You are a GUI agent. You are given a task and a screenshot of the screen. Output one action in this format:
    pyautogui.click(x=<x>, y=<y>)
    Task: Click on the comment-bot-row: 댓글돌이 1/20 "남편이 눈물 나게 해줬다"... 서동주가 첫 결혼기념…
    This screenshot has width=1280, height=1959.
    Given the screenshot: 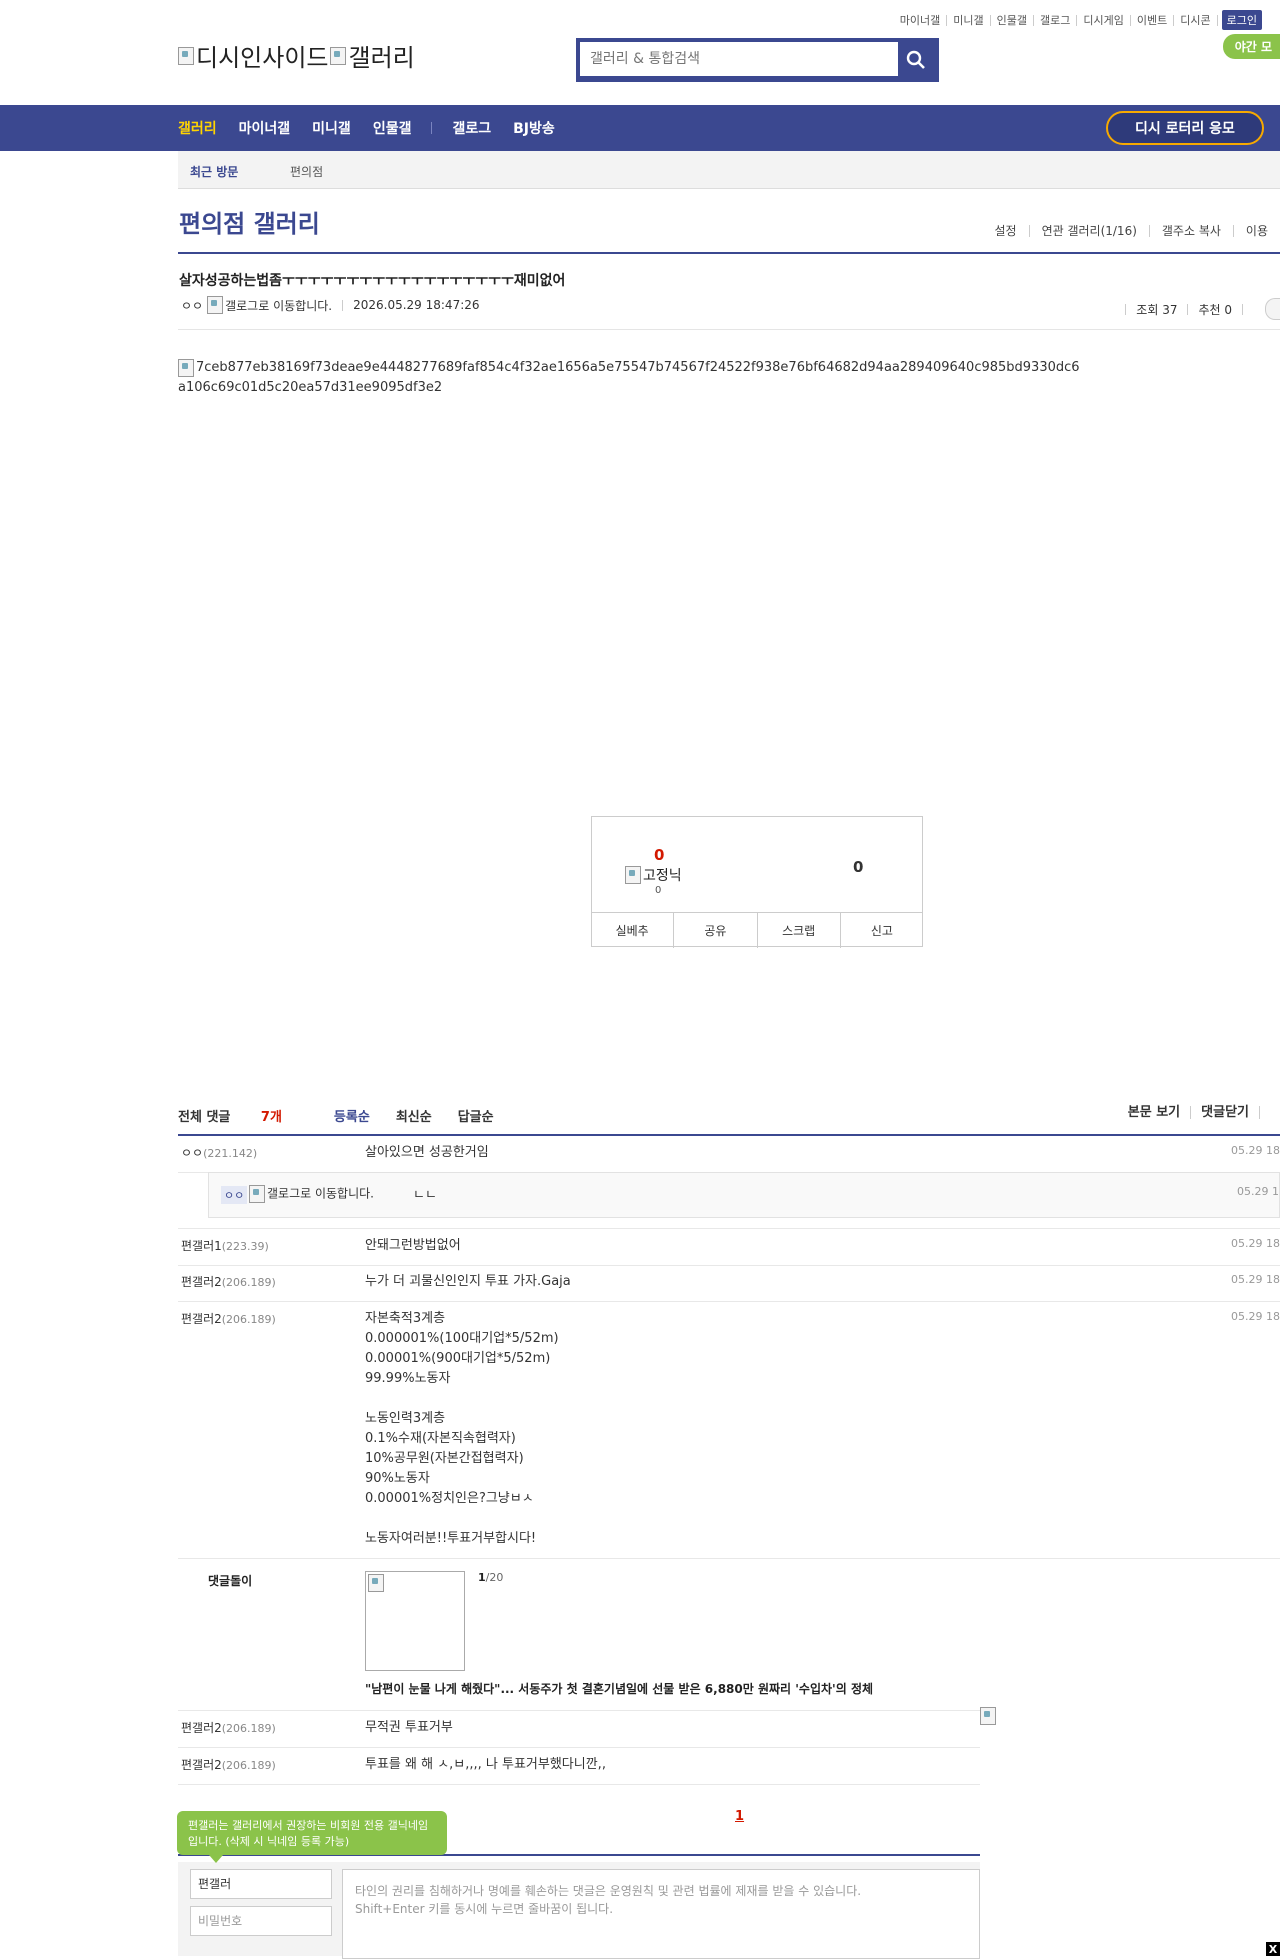 What is the action you would take?
    pyautogui.click(x=579, y=1634)
    